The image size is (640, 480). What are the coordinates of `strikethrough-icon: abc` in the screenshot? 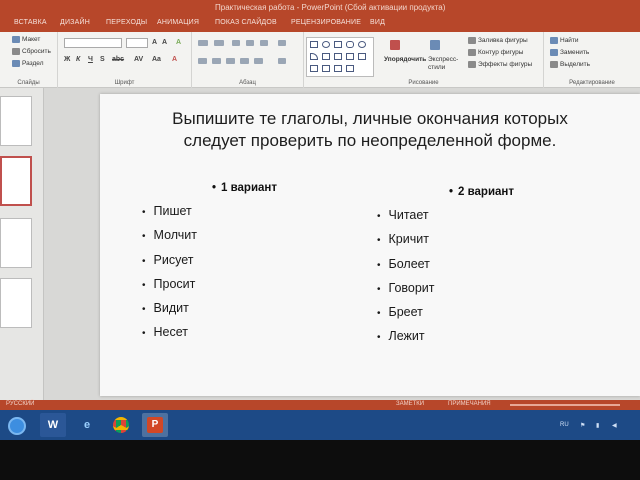 It's located at (118, 59).